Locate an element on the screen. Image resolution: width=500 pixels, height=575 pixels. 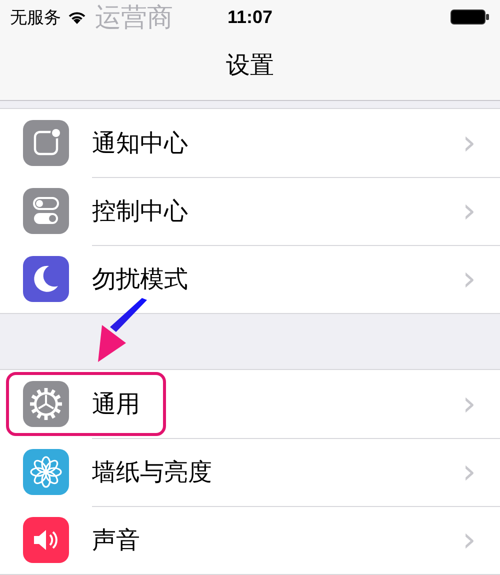
moon-icon is located at coordinates (46, 279).